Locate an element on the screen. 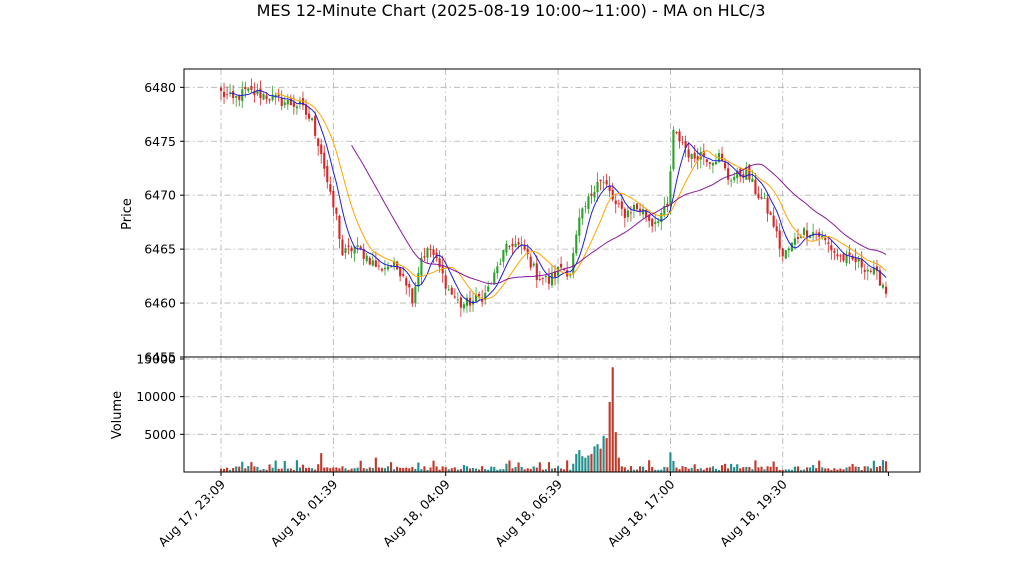 This screenshot has height=575, width=1022. price-y-axis: 645564606465647064756480 is located at coordinates (164, 222).